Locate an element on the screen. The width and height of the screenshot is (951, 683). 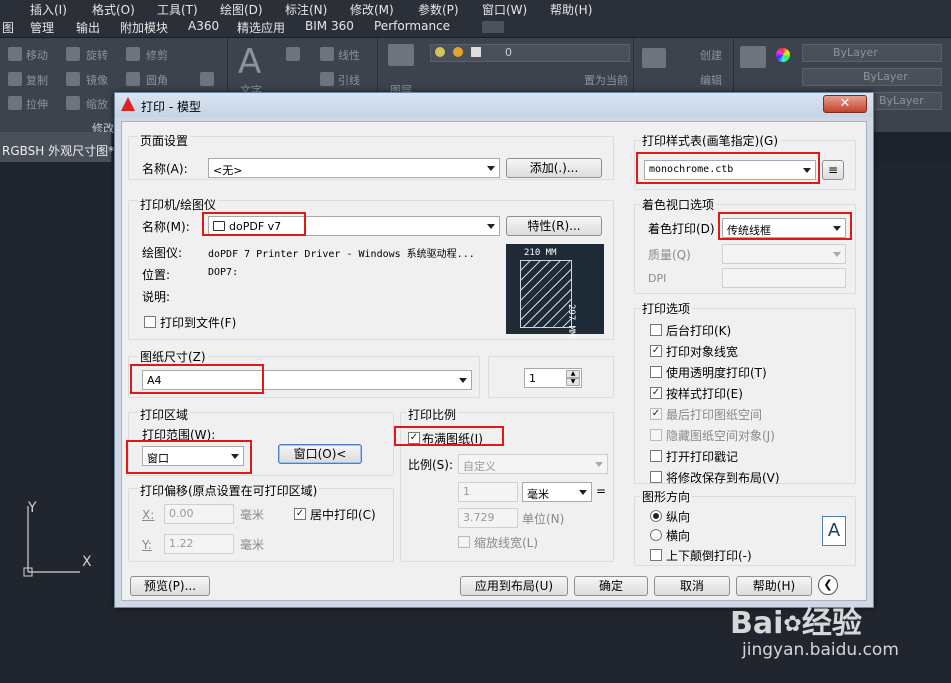
linetype-dropdown: ByLayer is located at coordinates (872, 77).